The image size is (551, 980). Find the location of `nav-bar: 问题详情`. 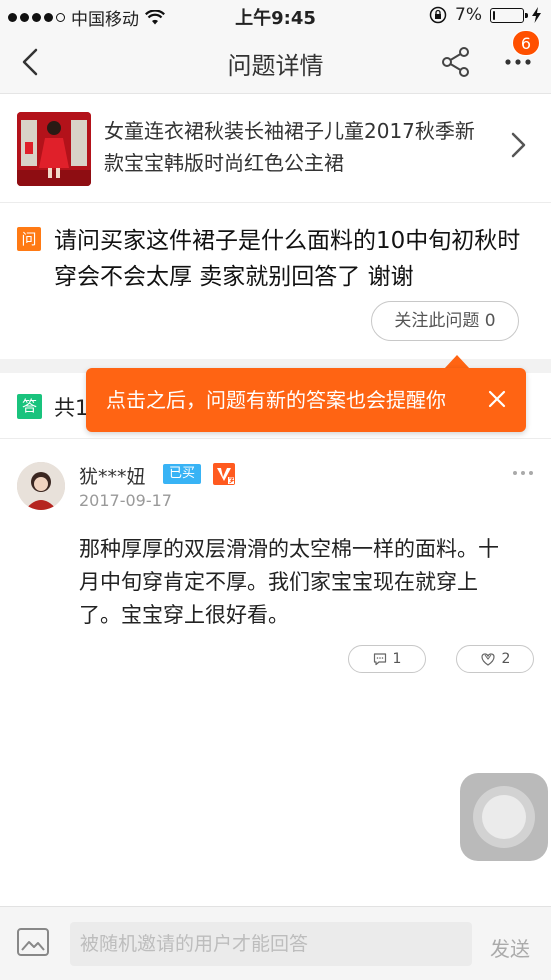

nav-bar: 问题详情 is located at coordinates (275, 62).